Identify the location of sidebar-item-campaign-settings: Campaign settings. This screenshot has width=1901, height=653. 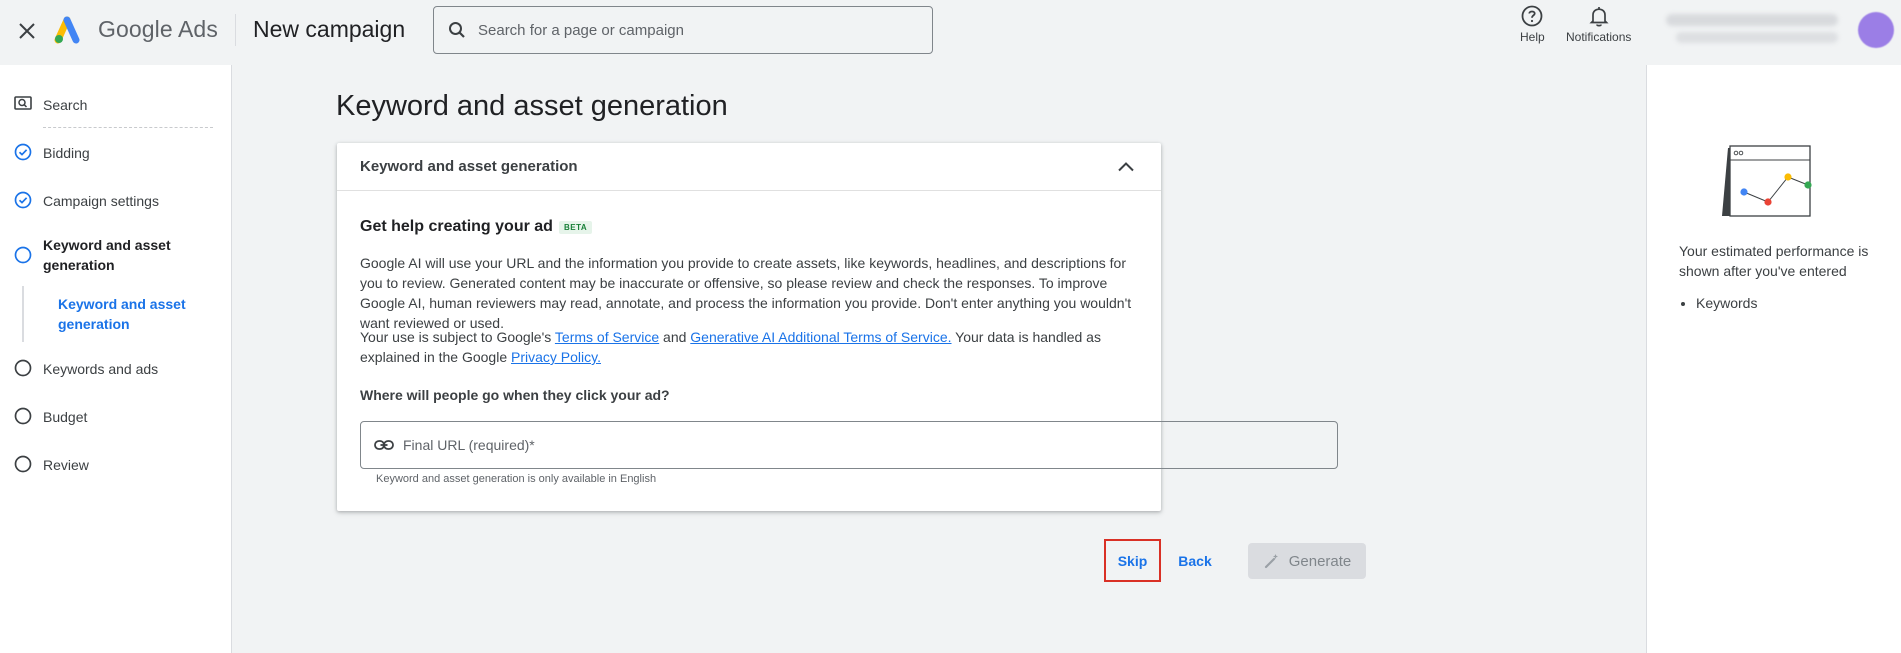
(116, 201).